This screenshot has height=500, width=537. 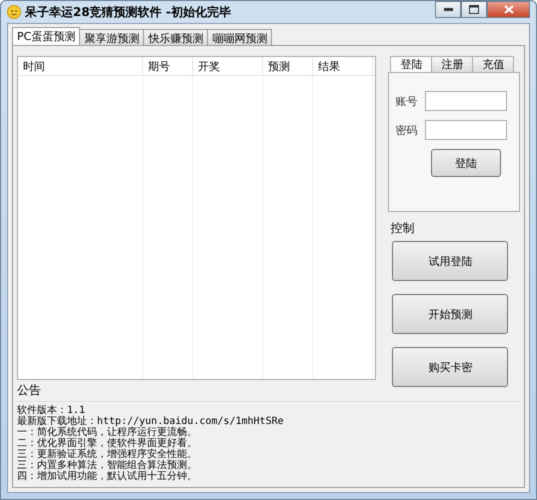 What do you see at coordinates (128, 12) in the screenshot?
I see `window-title: 呆子幸运28竞猜预测软件 -初始化完毕` at bounding box center [128, 12].